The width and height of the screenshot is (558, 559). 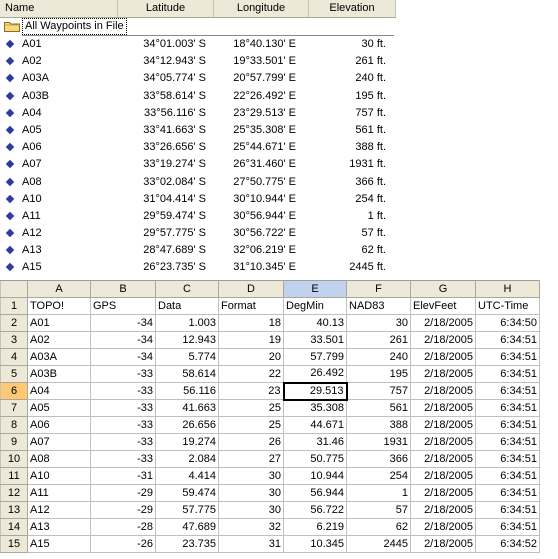 I want to click on row-header: 5, so click(x=14, y=374).